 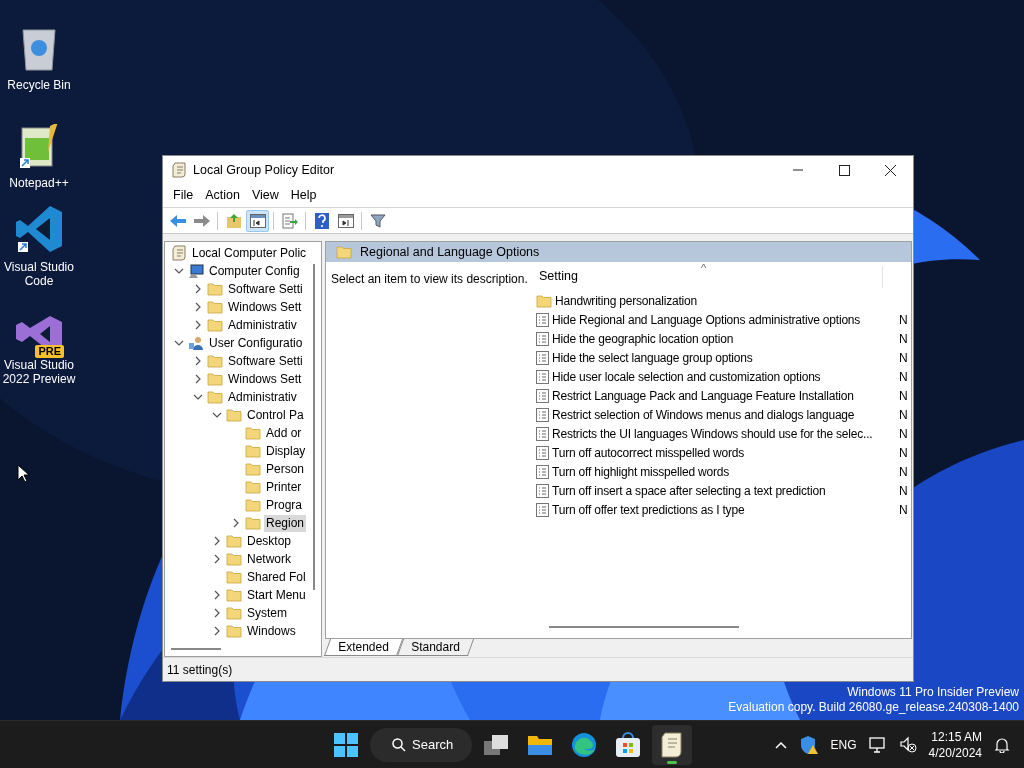 I want to click on setting-name: Restrict selection of Windows menus and dialogs language, so click(x=724, y=414).